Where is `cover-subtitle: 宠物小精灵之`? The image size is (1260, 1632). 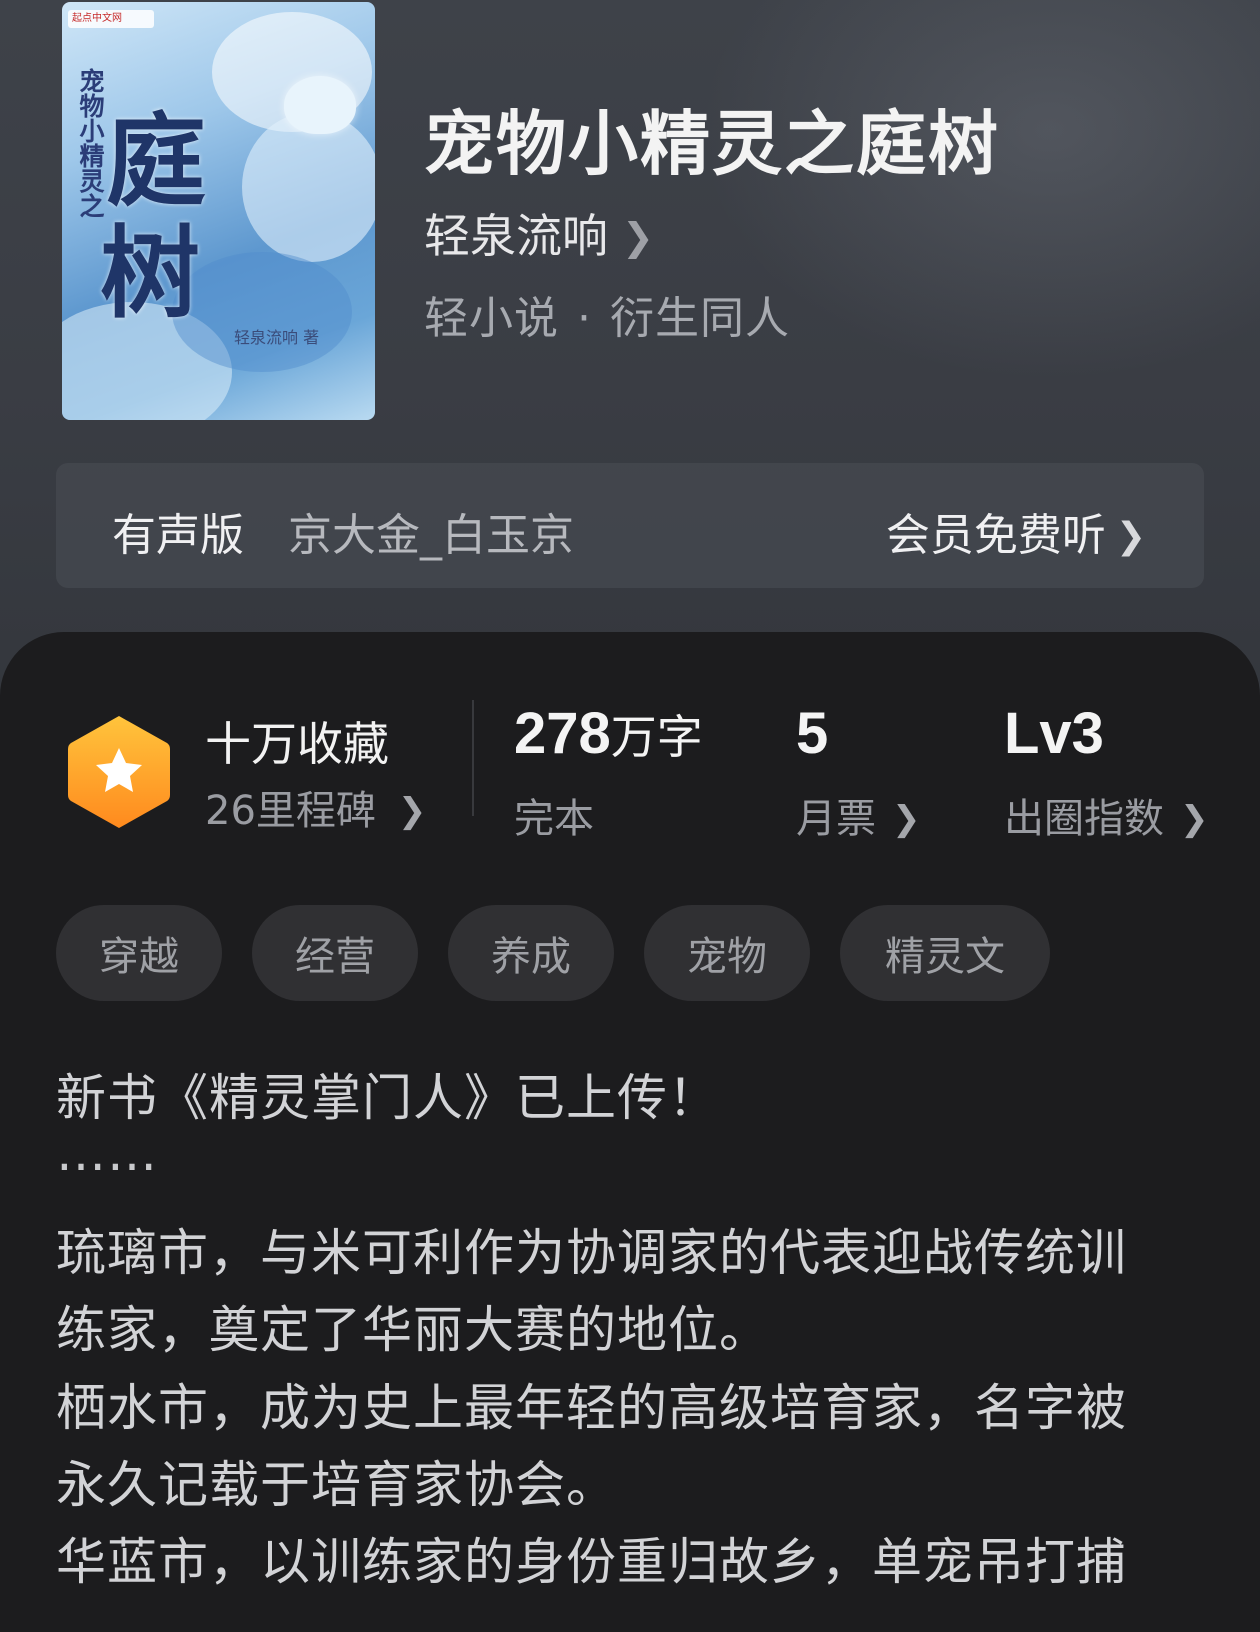 cover-subtitle: 宠物小精灵之 is located at coordinates (90, 143).